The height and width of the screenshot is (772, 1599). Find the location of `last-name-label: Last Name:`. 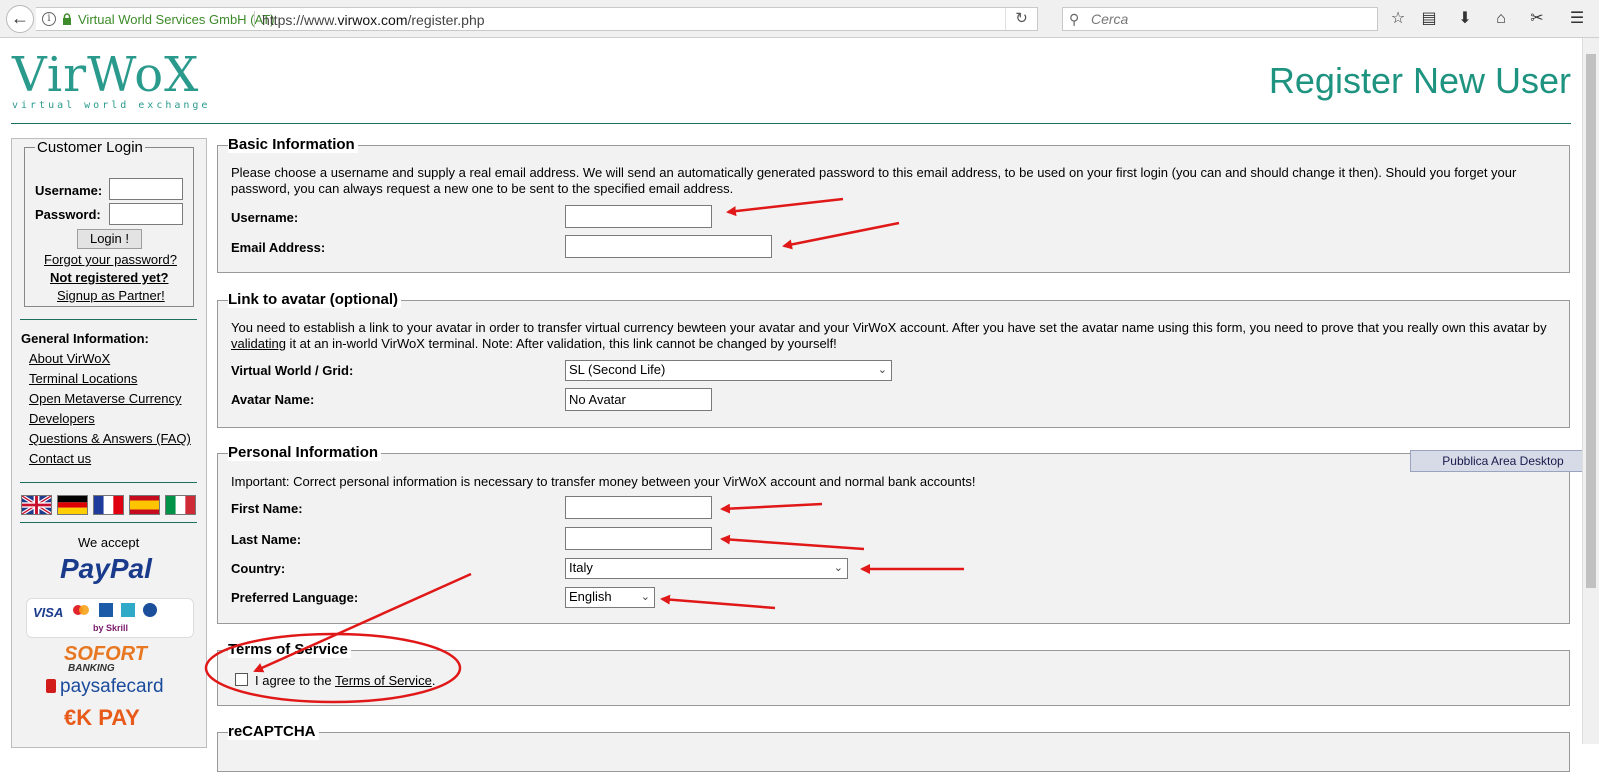

last-name-label: Last Name: is located at coordinates (266, 539).